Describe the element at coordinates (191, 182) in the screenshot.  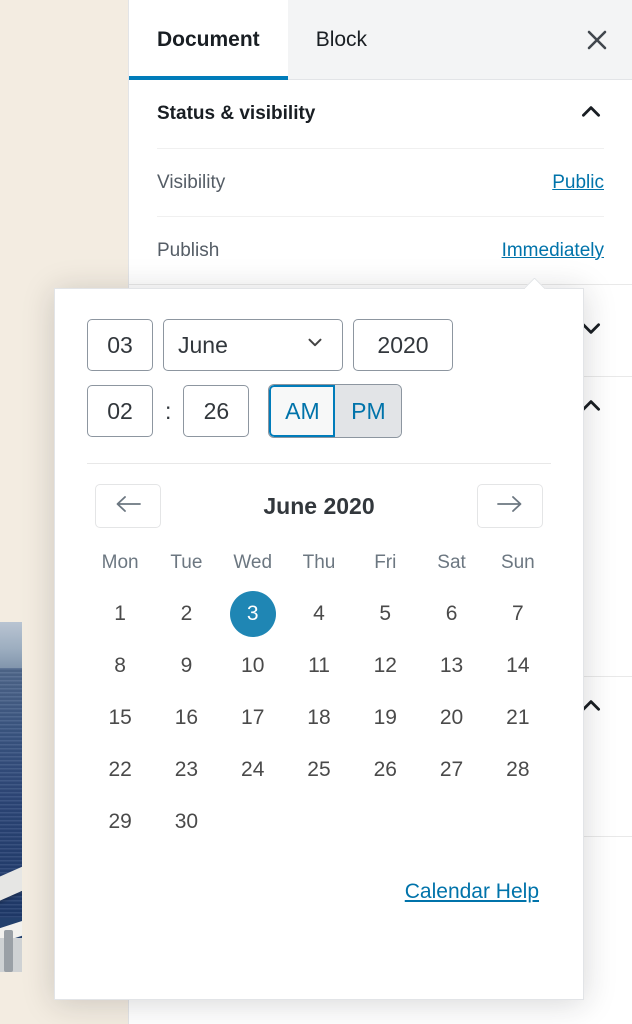
I see `visibility-label: Visibility` at that location.